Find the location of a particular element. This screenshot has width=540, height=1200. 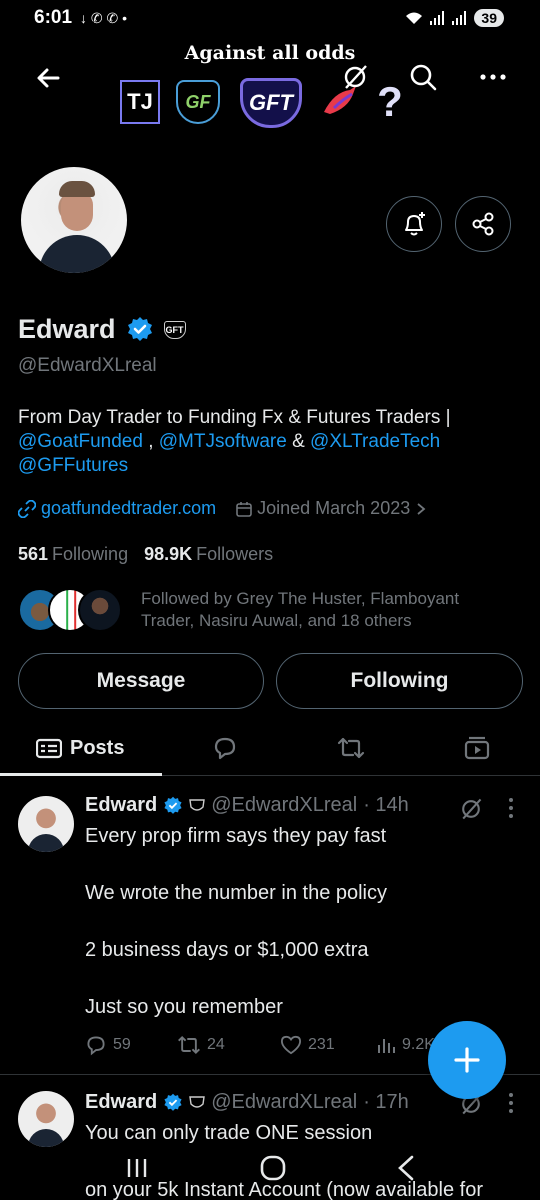

status-bar: 6:01 ↓ ✆ ✆ • 39 is located at coordinates (270, 18).